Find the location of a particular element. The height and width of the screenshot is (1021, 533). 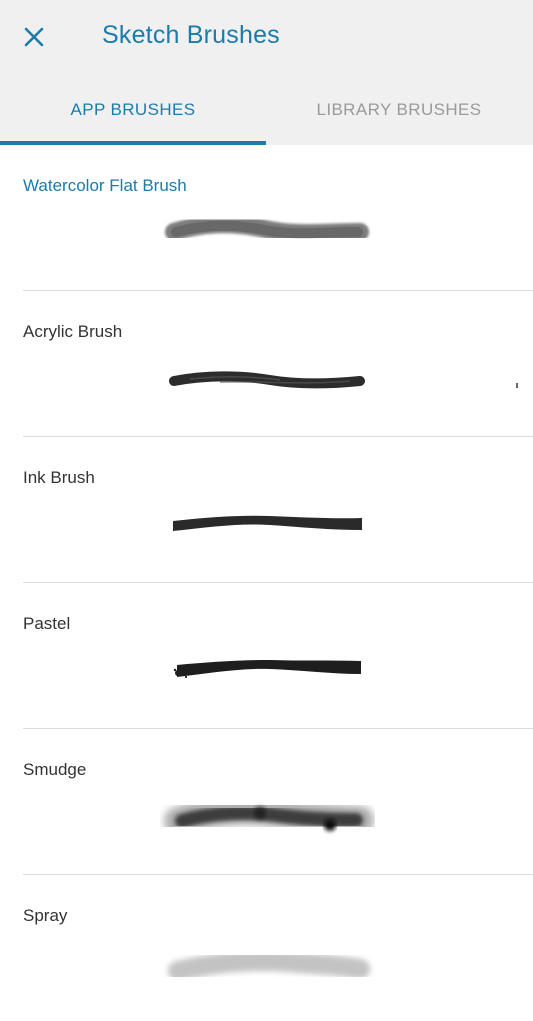

spray-stroke-preview is located at coordinates (269, 966).